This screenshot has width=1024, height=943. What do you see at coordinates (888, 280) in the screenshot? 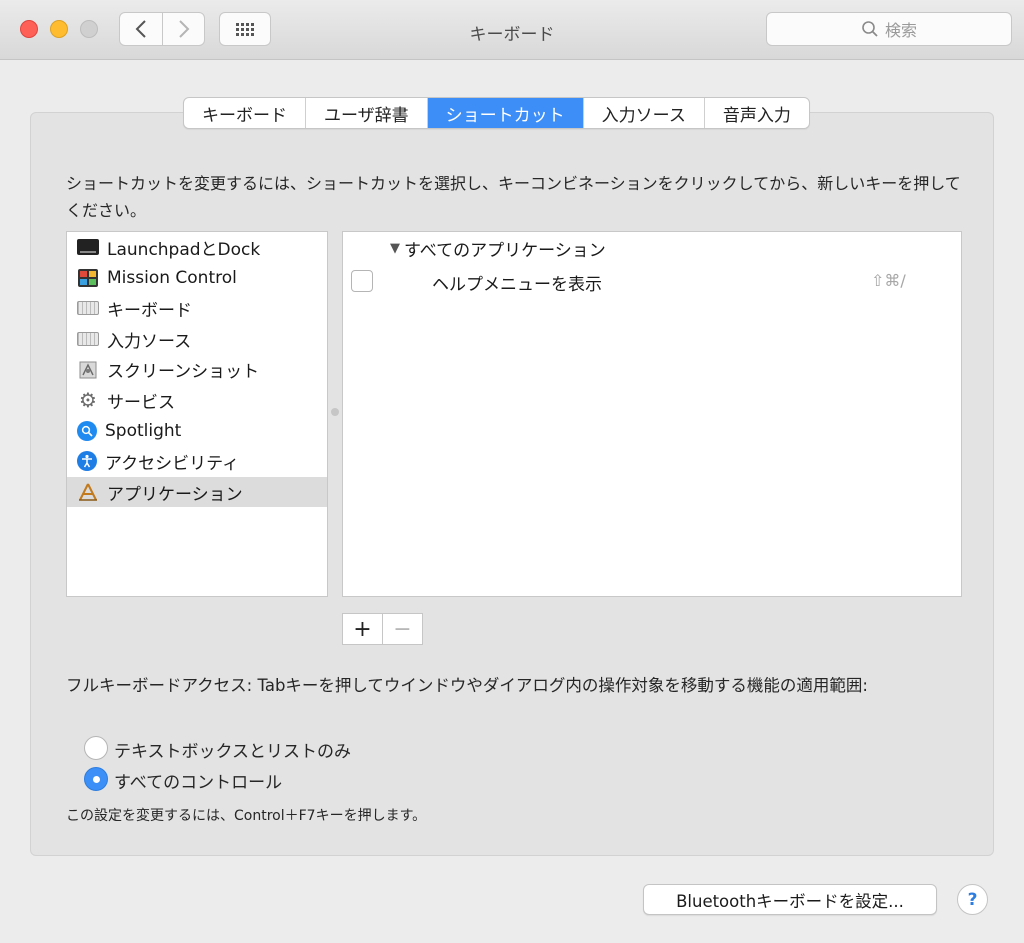
I see `shortcut-keys: ⇧⌘/` at bounding box center [888, 280].